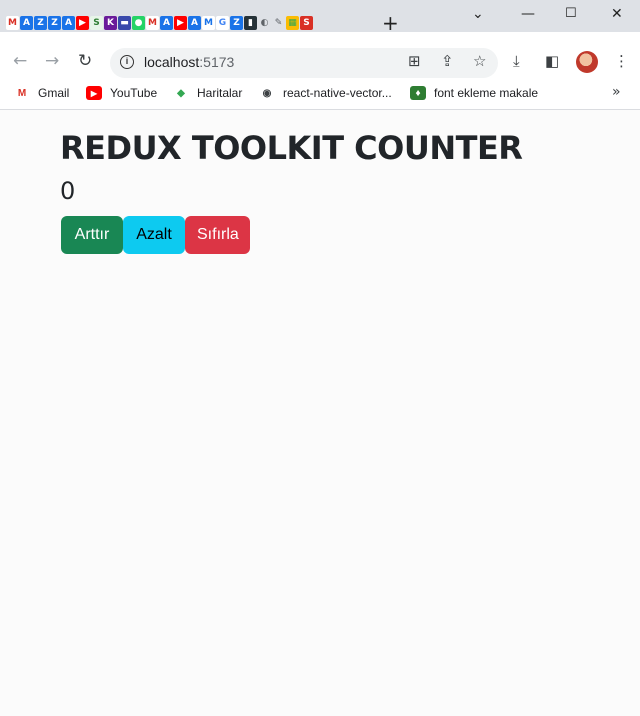  What do you see at coordinates (68, 191) in the screenshot?
I see `counter-value: 0` at bounding box center [68, 191].